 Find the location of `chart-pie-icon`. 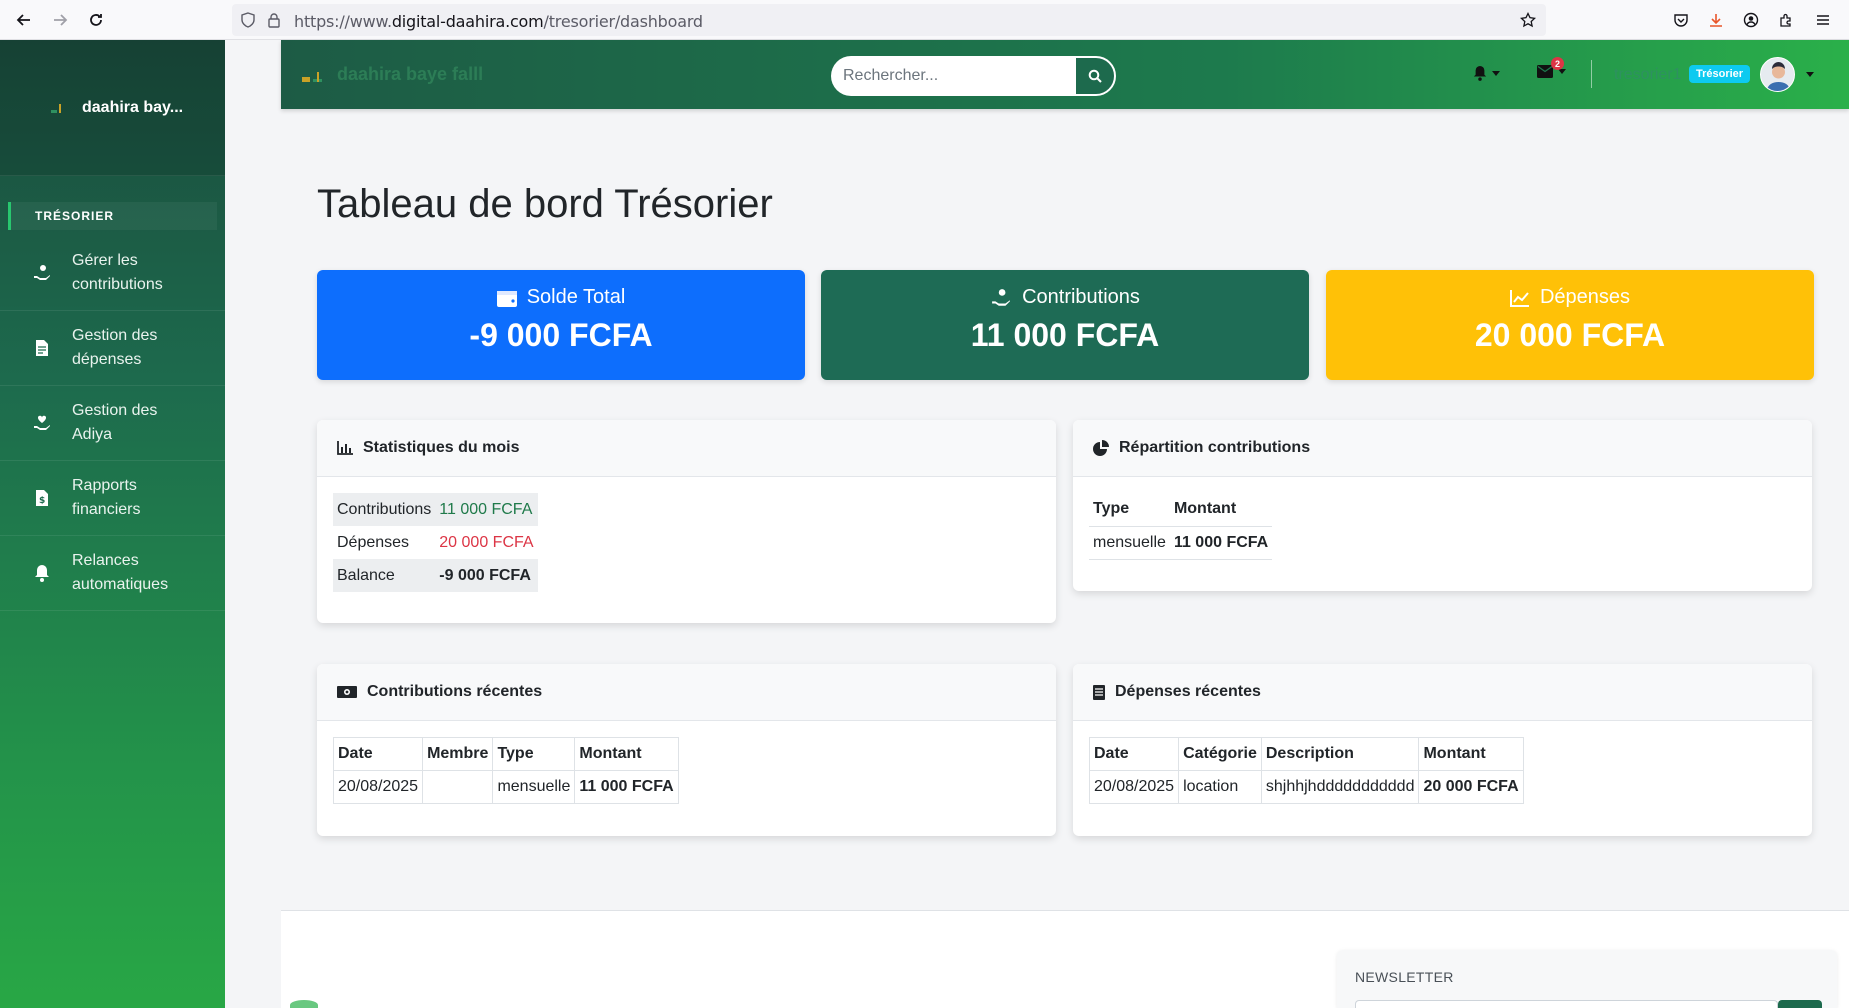

chart-pie-icon is located at coordinates (1101, 448).